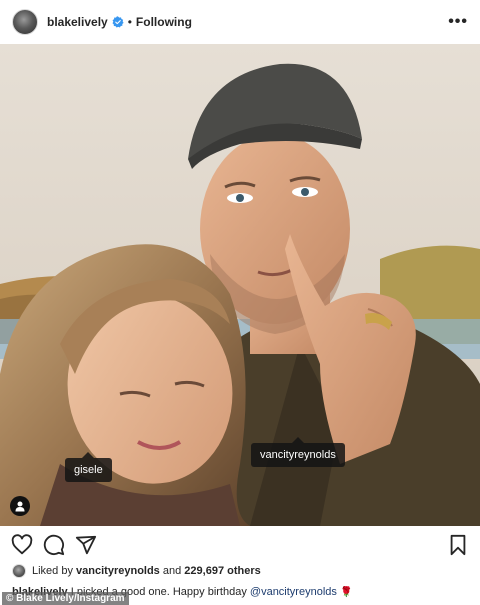  Describe the element at coordinates (172, 571) in the screenshot. I see `likes-conjunction: and` at that location.